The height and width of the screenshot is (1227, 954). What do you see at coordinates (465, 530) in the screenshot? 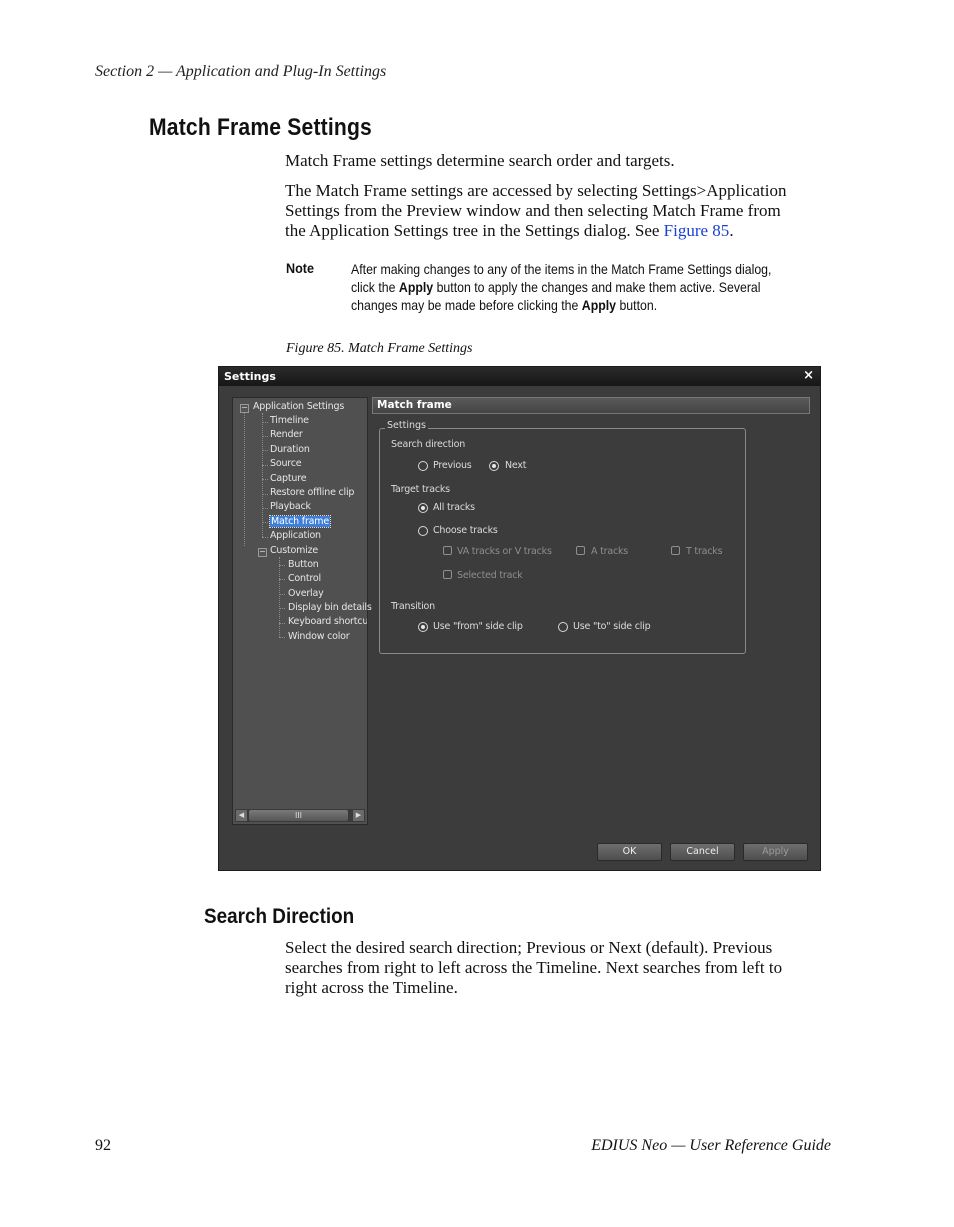
I see `choose-tracks-label: Choose tracks` at bounding box center [465, 530].